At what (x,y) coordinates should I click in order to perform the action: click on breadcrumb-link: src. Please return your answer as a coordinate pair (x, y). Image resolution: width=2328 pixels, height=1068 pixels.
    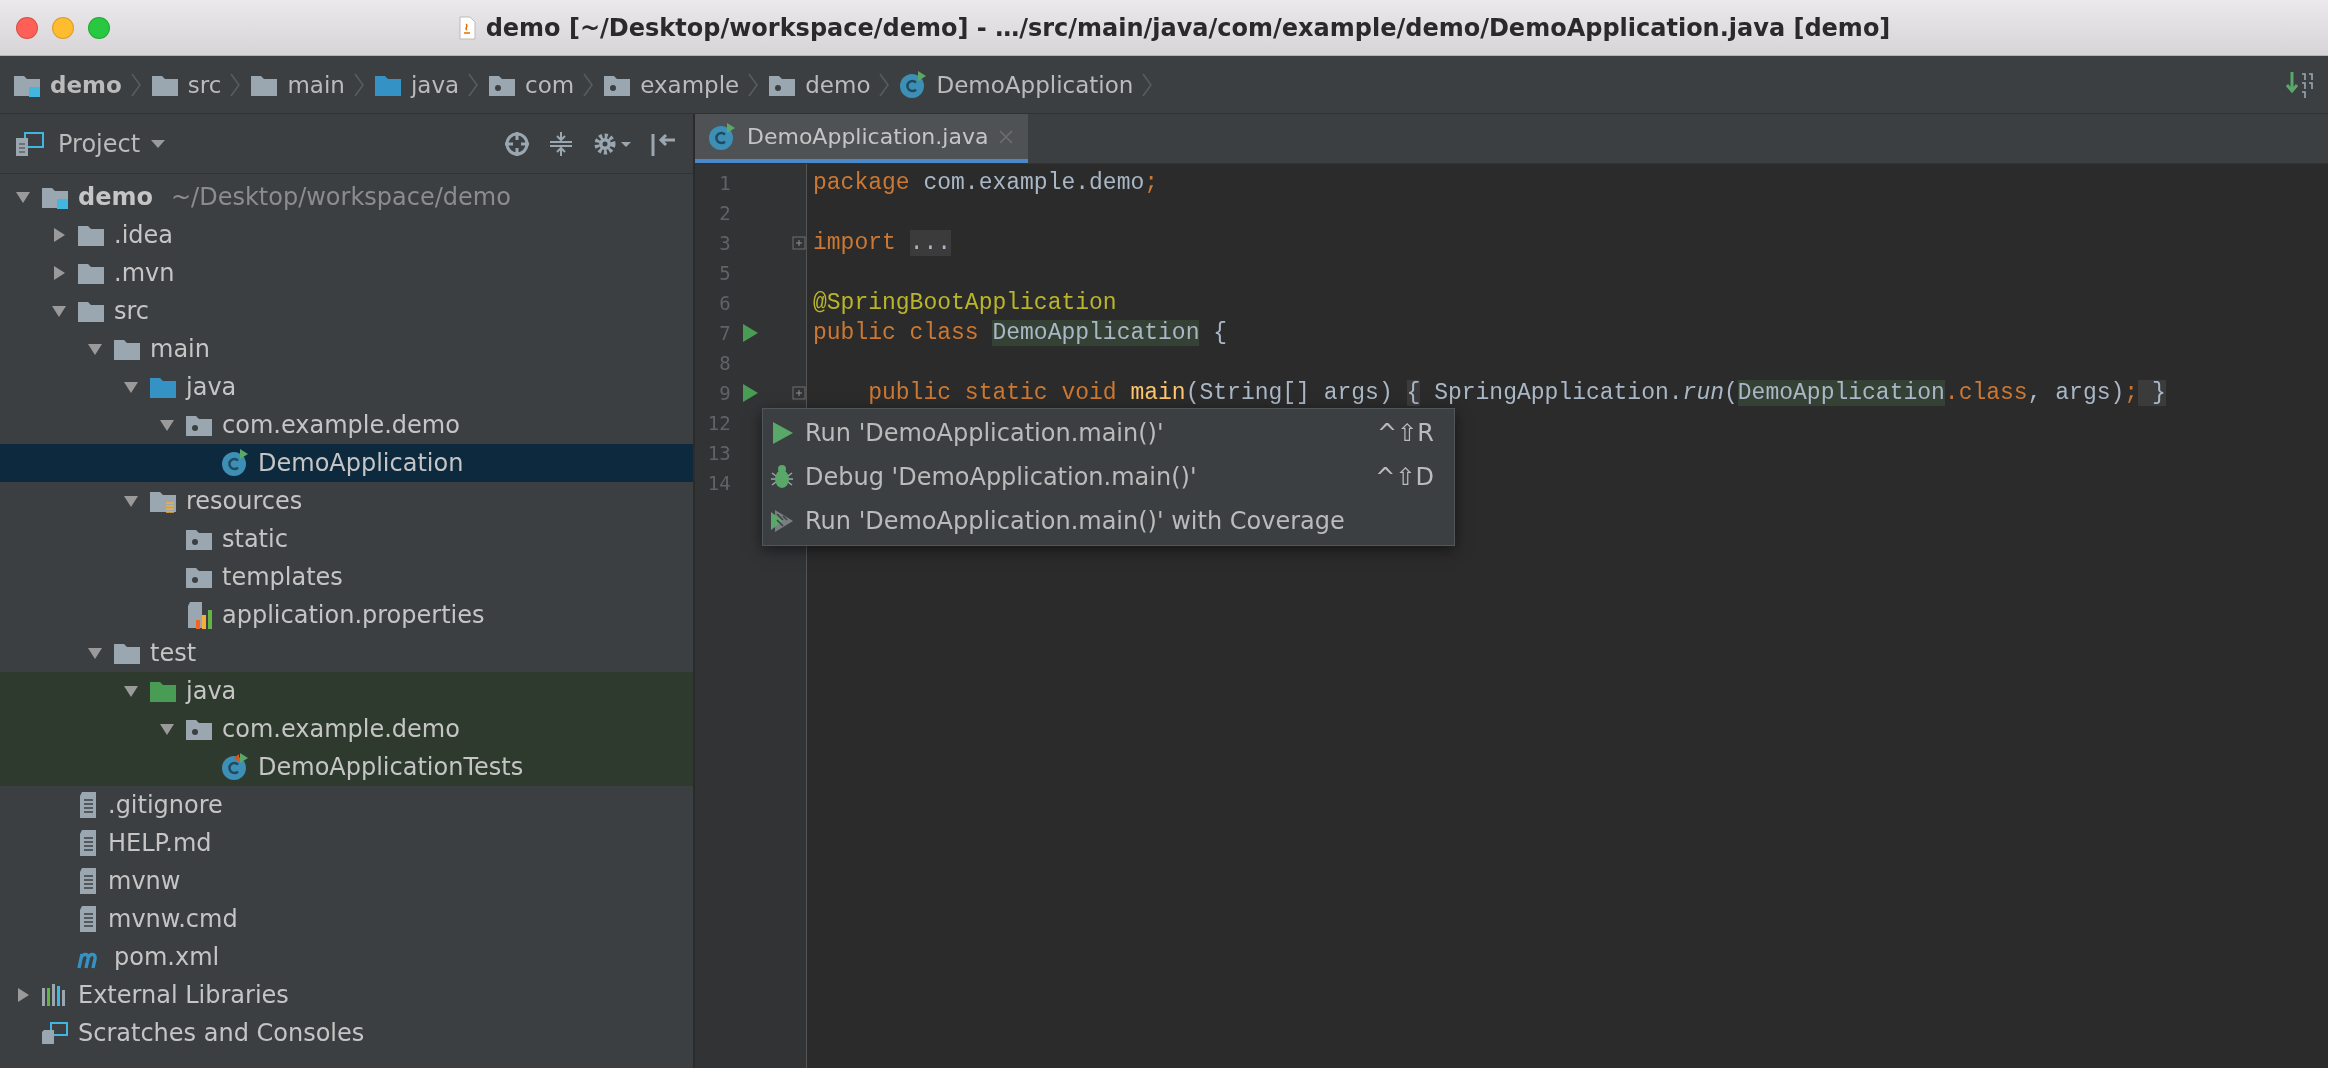
    Looking at the image, I should click on (185, 84).